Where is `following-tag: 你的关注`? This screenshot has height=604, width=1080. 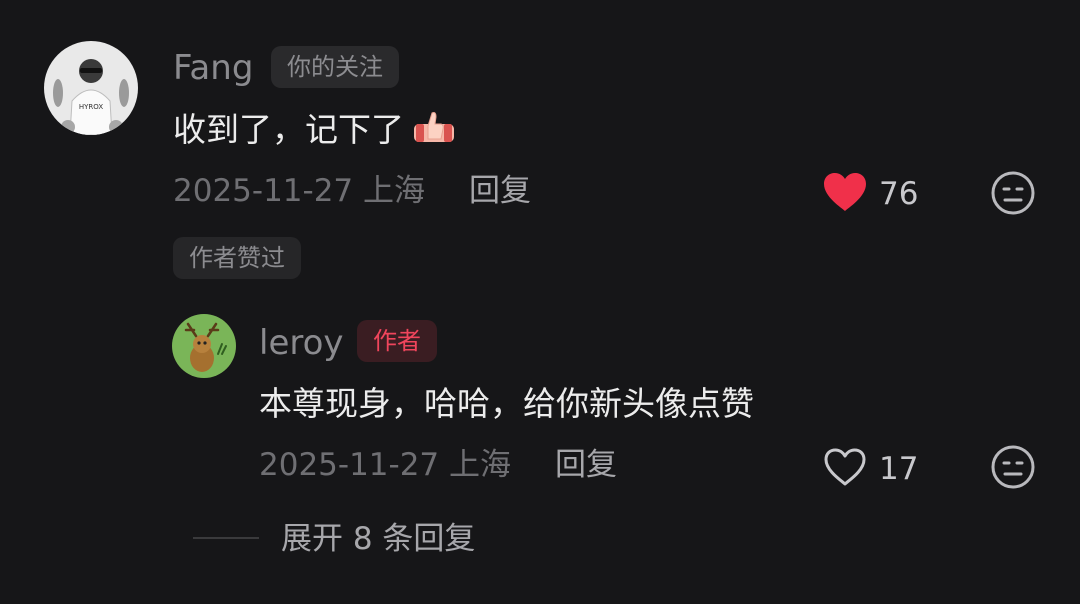
following-tag: 你的关注 is located at coordinates (335, 67).